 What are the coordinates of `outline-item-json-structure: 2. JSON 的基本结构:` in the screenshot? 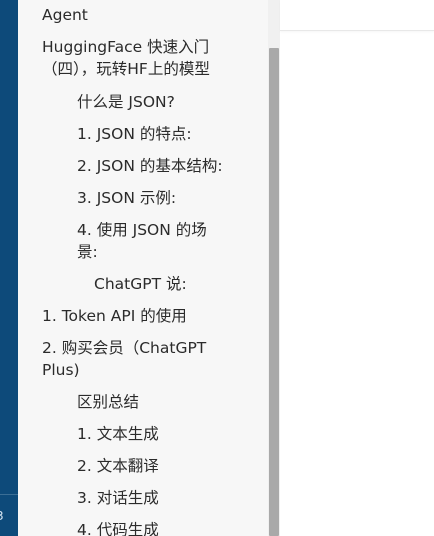 It's located at (167, 166).